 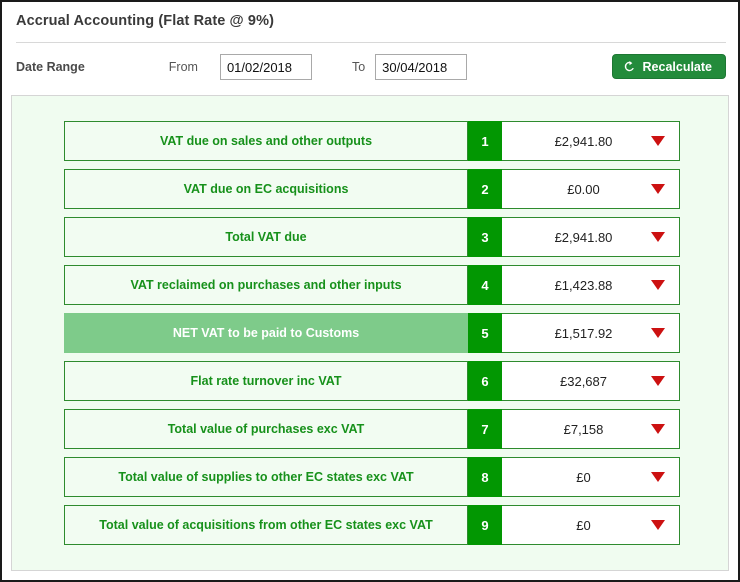 I want to click on vat-row-number: 7, so click(x=485, y=429).